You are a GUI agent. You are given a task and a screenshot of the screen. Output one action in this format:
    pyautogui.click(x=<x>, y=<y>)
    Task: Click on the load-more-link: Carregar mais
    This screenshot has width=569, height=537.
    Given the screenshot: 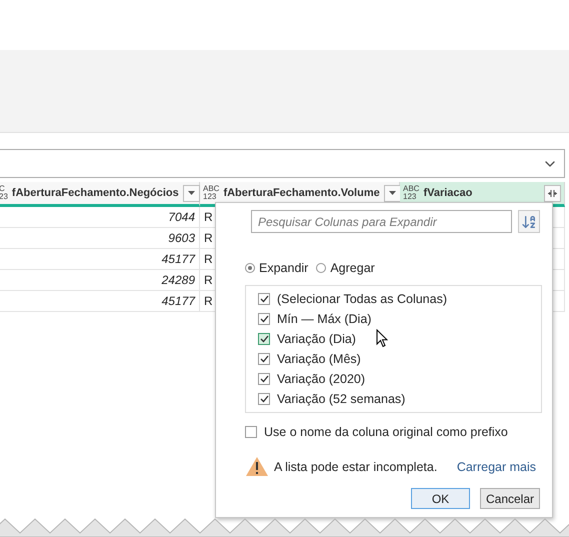 What is the action you would take?
    pyautogui.click(x=496, y=467)
    